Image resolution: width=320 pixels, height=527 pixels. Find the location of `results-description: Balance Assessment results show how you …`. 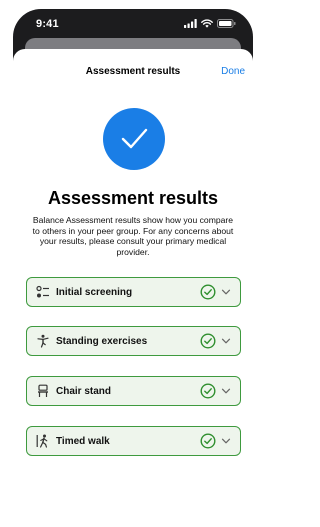

results-description: Balance Assessment results show how you … is located at coordinates (133, 236).